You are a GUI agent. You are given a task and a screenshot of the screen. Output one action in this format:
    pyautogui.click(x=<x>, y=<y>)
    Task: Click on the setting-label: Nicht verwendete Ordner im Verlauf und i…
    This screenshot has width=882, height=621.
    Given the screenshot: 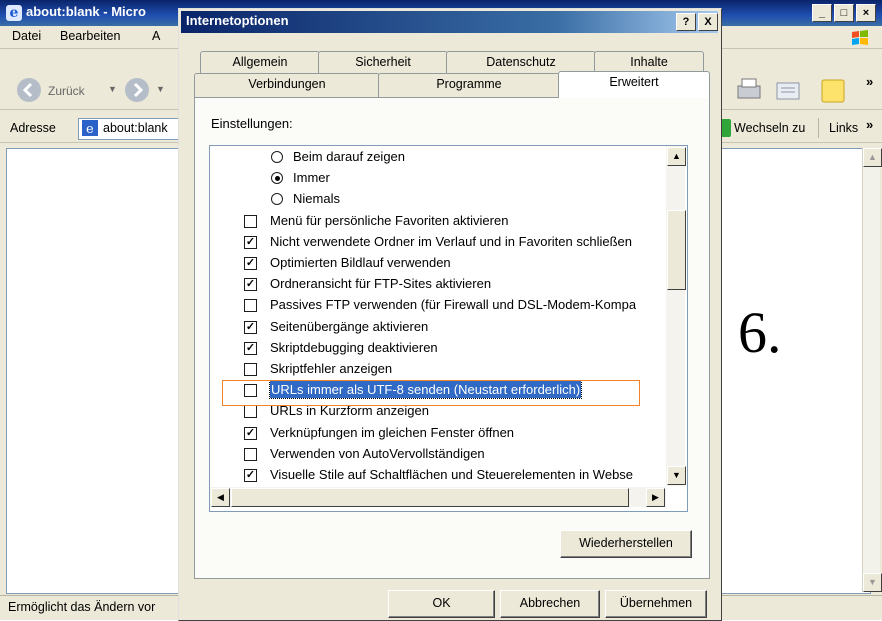 What is the action you would take?
    pyautogui.click(x=451, y=241)
    